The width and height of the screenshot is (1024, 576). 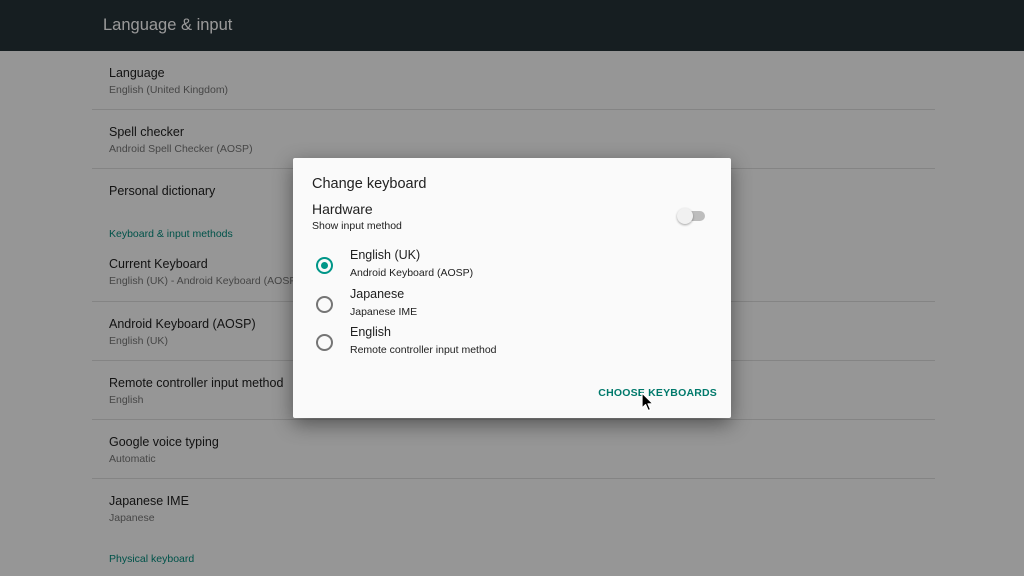 I want to click on show-input-method-switch, so click(x=691, y=216).